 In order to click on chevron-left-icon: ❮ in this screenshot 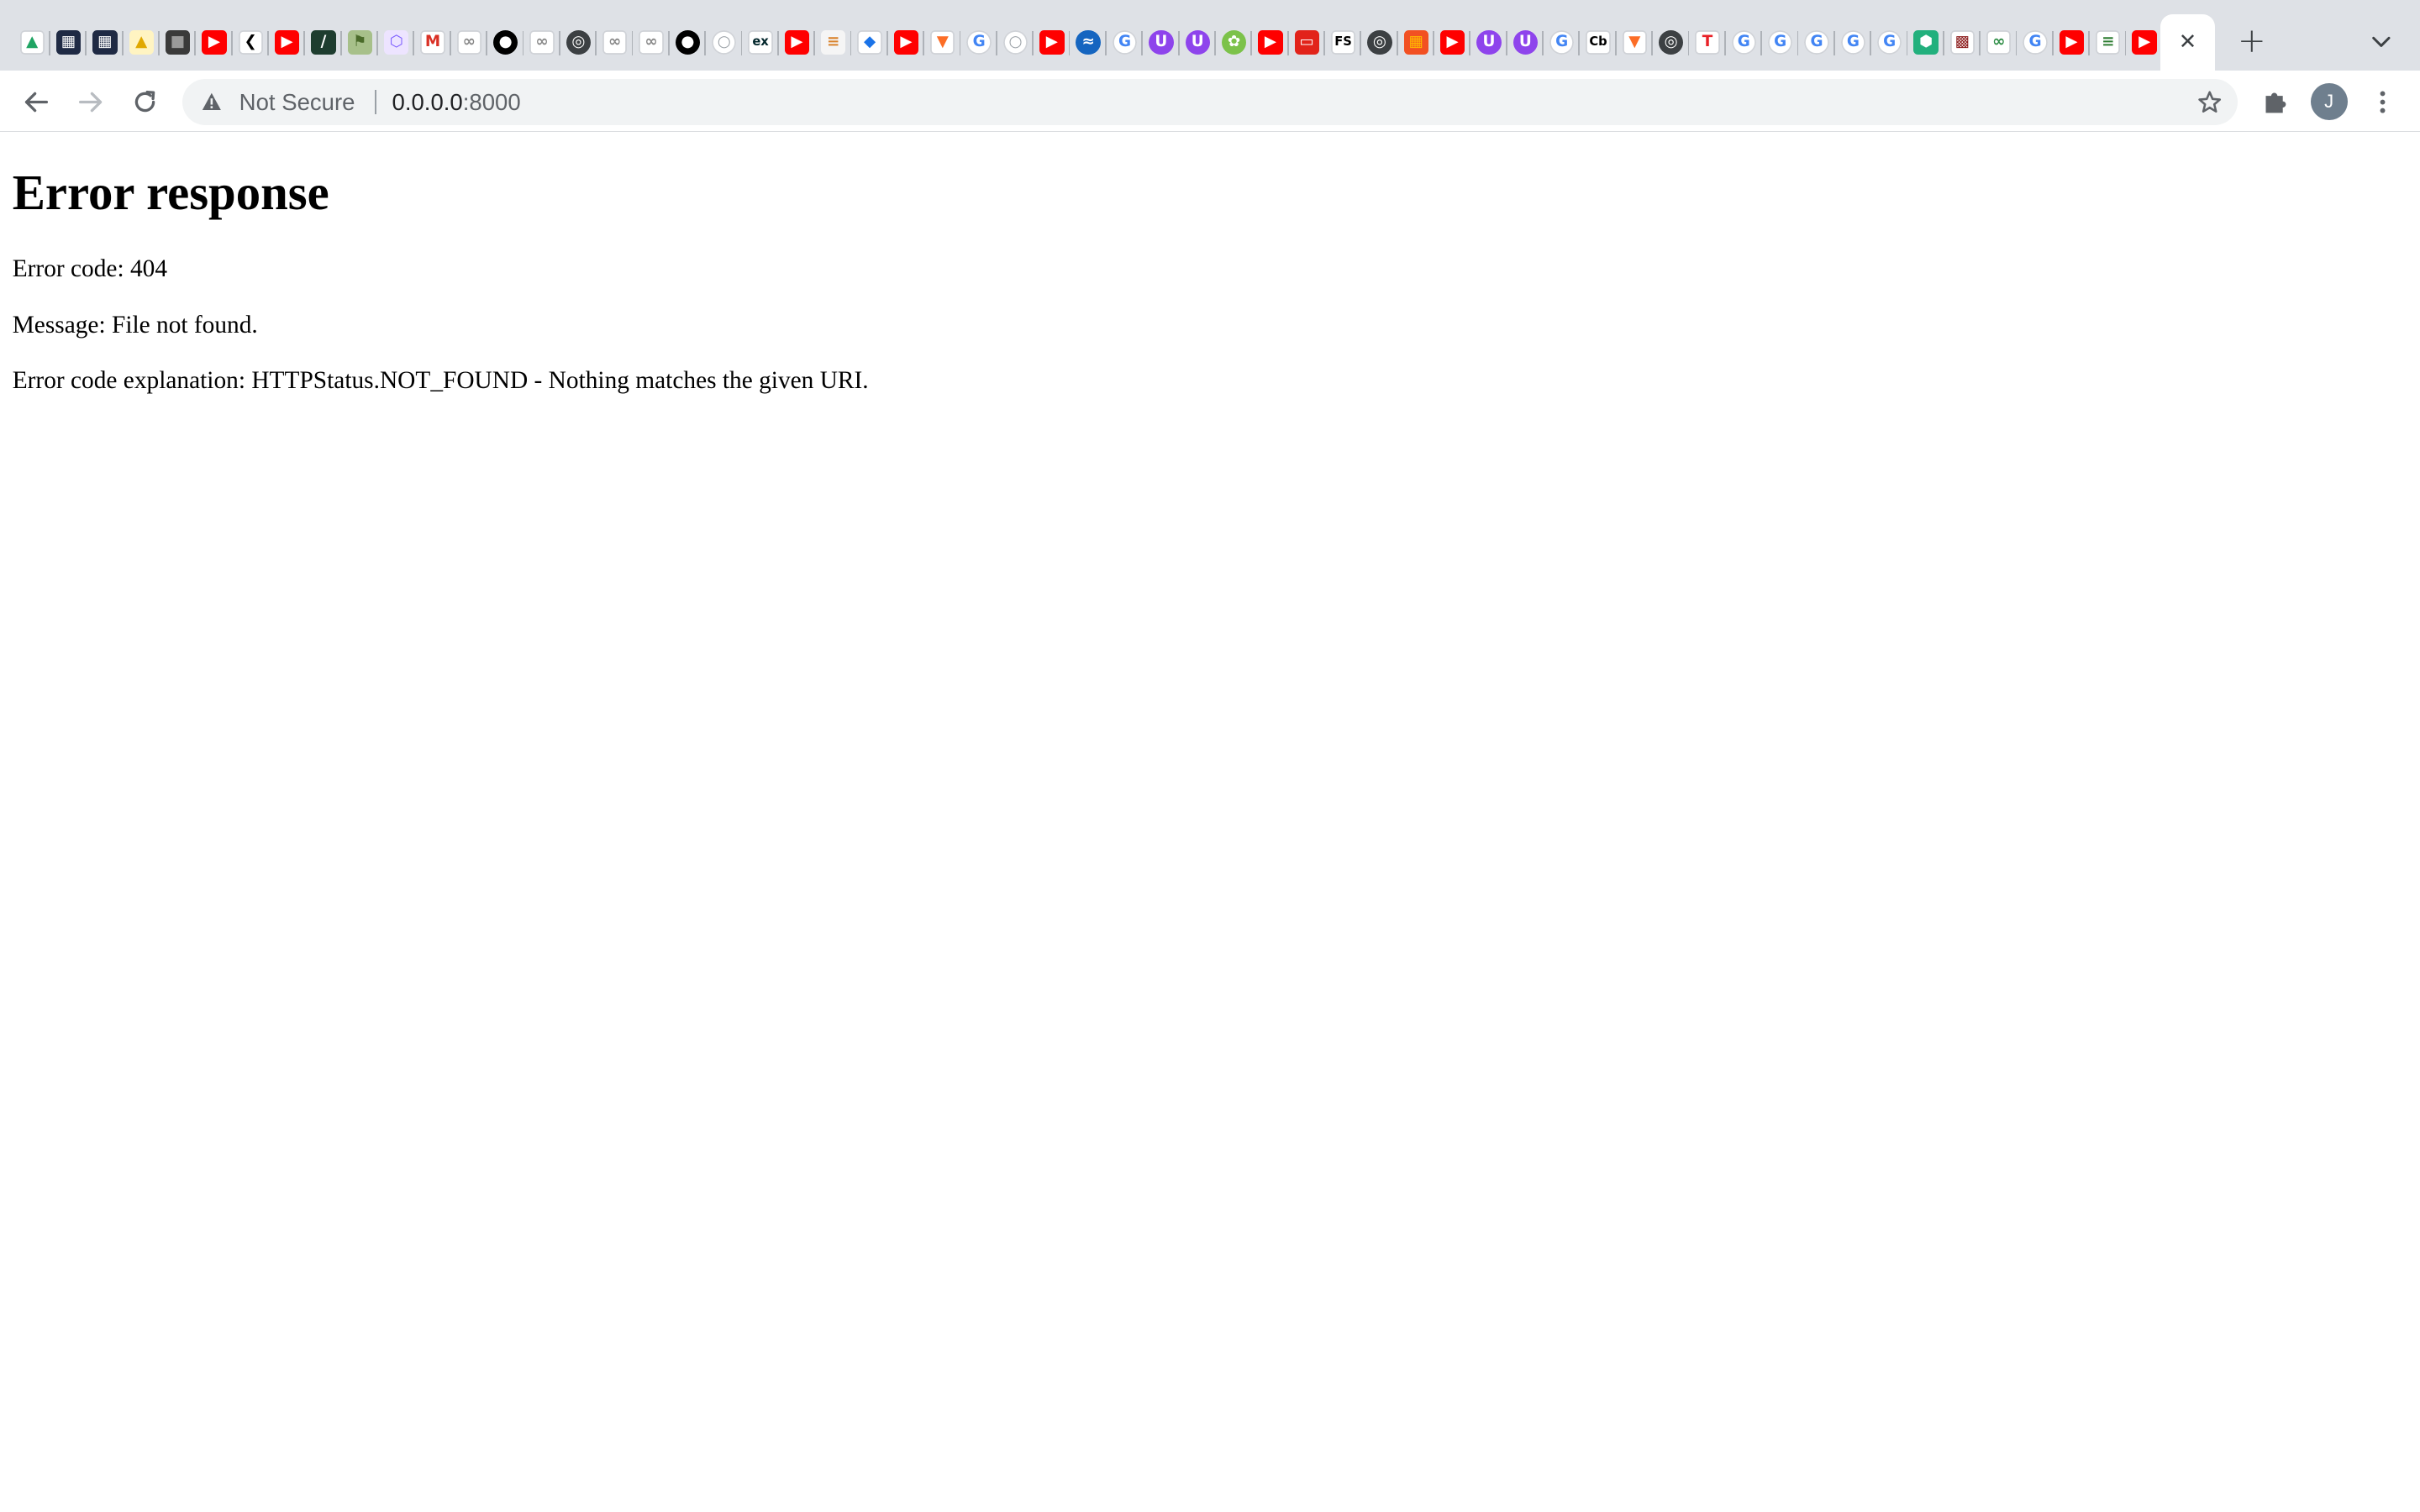, I will do `click(250, 42)`.